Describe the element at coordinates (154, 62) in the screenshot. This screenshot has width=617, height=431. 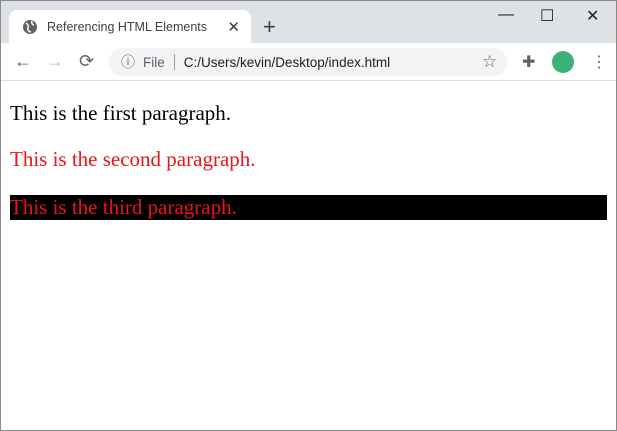
I see `scheme-label: File` at that location.